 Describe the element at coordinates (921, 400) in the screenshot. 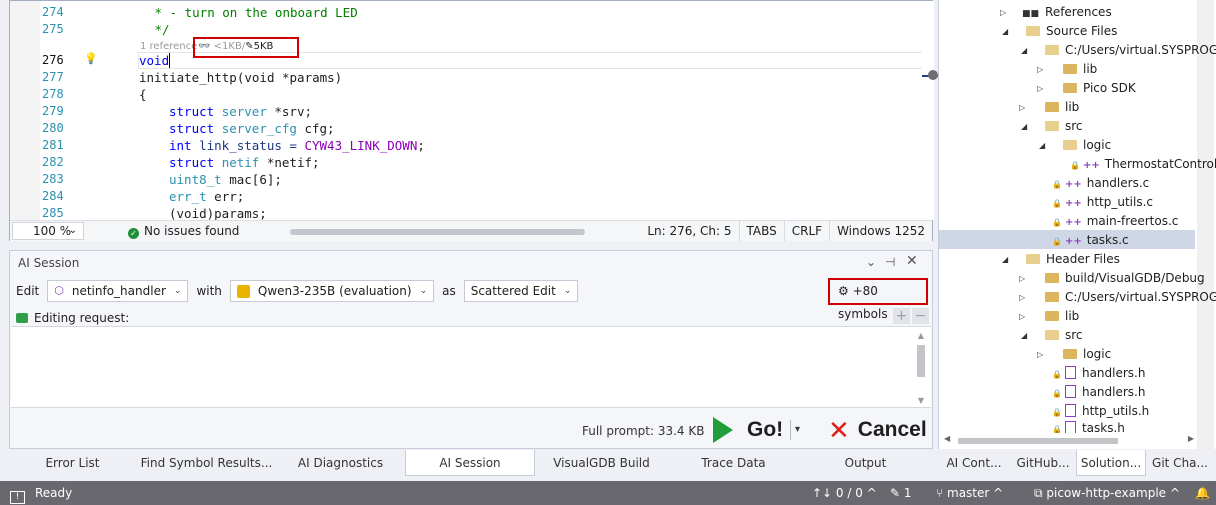

I see `scroll-down-icon: ▼` at that location.